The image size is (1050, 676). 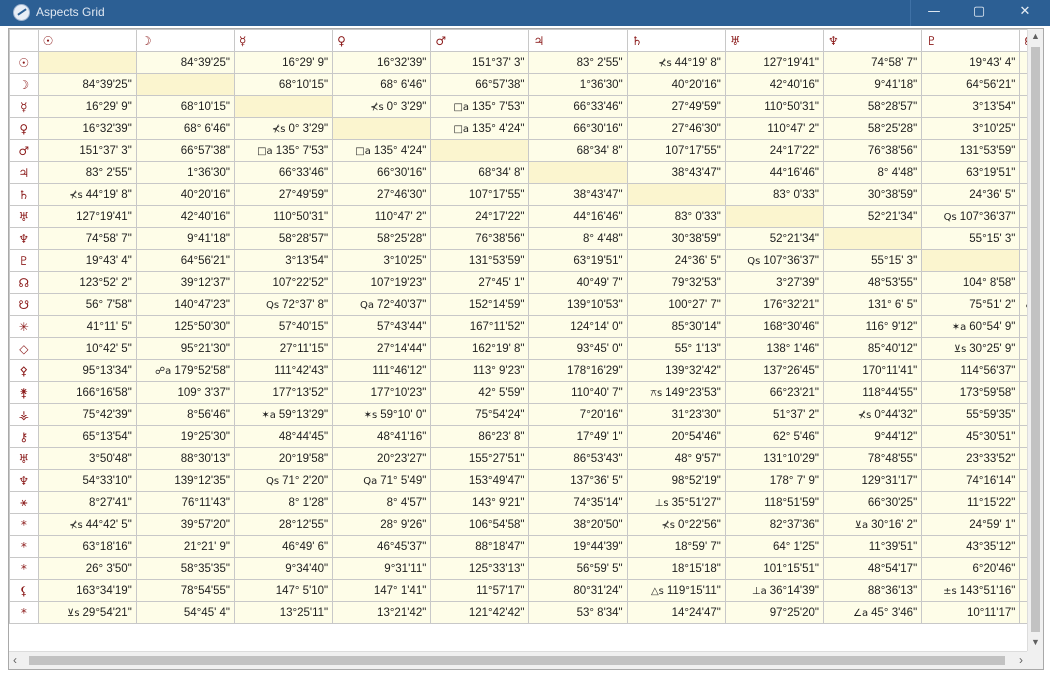 I want to click on aspect-cell: 151°37' 3", so click(x=480, y=62).